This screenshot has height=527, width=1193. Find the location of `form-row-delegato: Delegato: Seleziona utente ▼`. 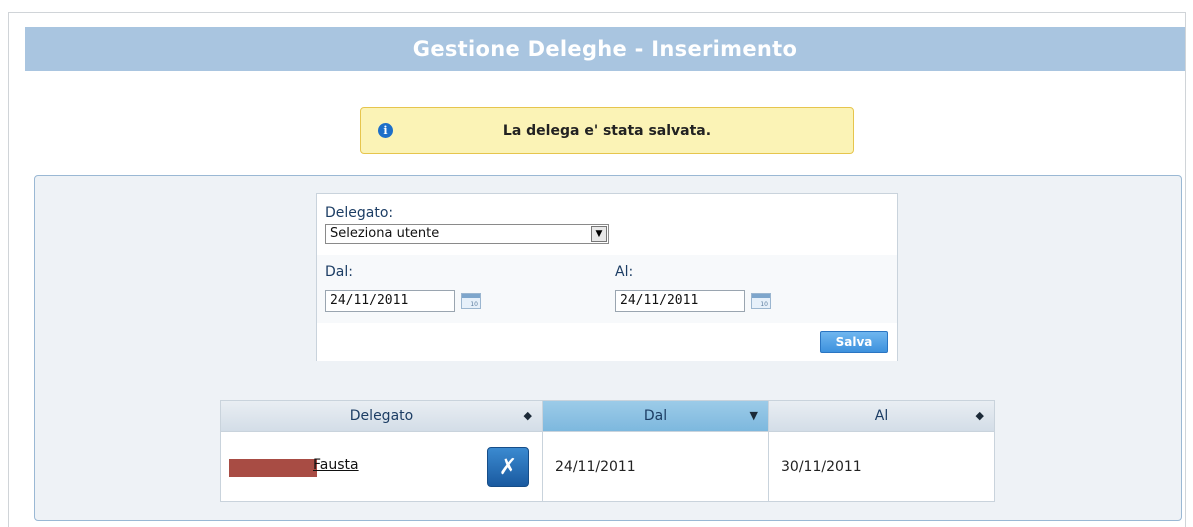

form-row-delegato: Delegato: Seleziona utente ▼ is located at coordinates (607, 225).